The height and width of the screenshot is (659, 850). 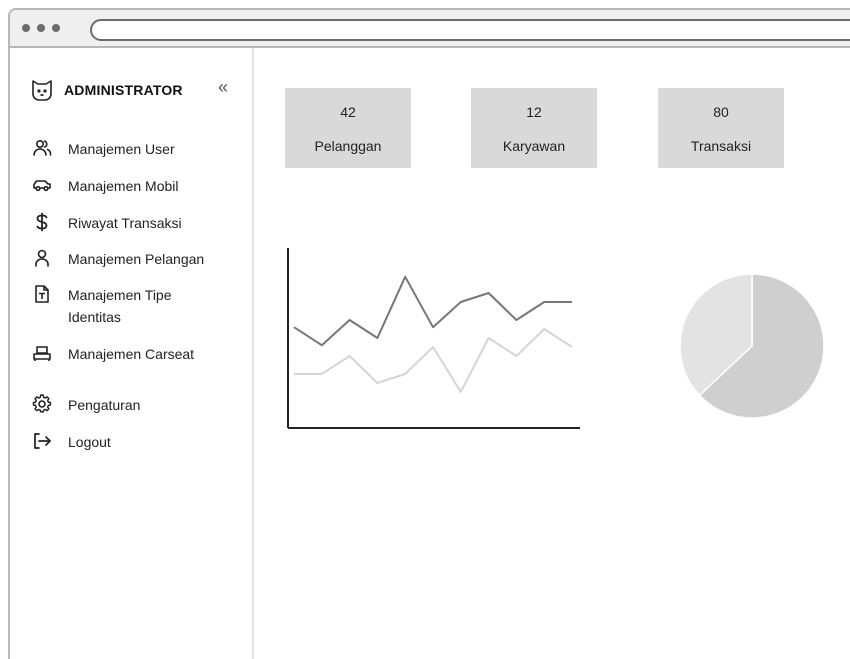 I want to click on stat-card-pelanggan: 42 Pelanggan, so click(x=348, y=128).